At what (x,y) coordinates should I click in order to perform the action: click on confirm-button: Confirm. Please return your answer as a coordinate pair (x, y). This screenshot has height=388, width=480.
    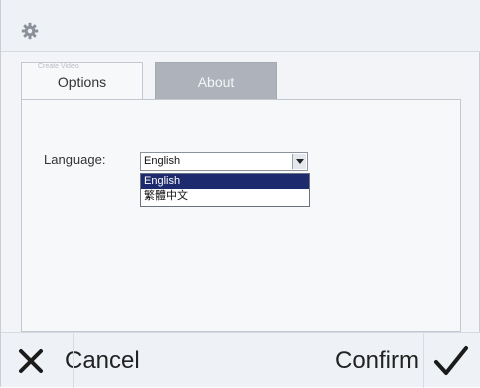
    Looking at the image, I should click on (384, 360).